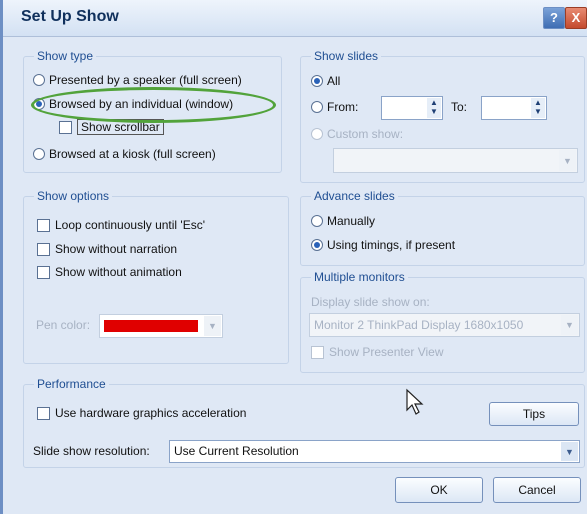 Image resolution: width=587 pixels, height=514 pixels. I want to click on loop-continuously-checkbox: Loop continuously until 'Esc', so click(121, 225).